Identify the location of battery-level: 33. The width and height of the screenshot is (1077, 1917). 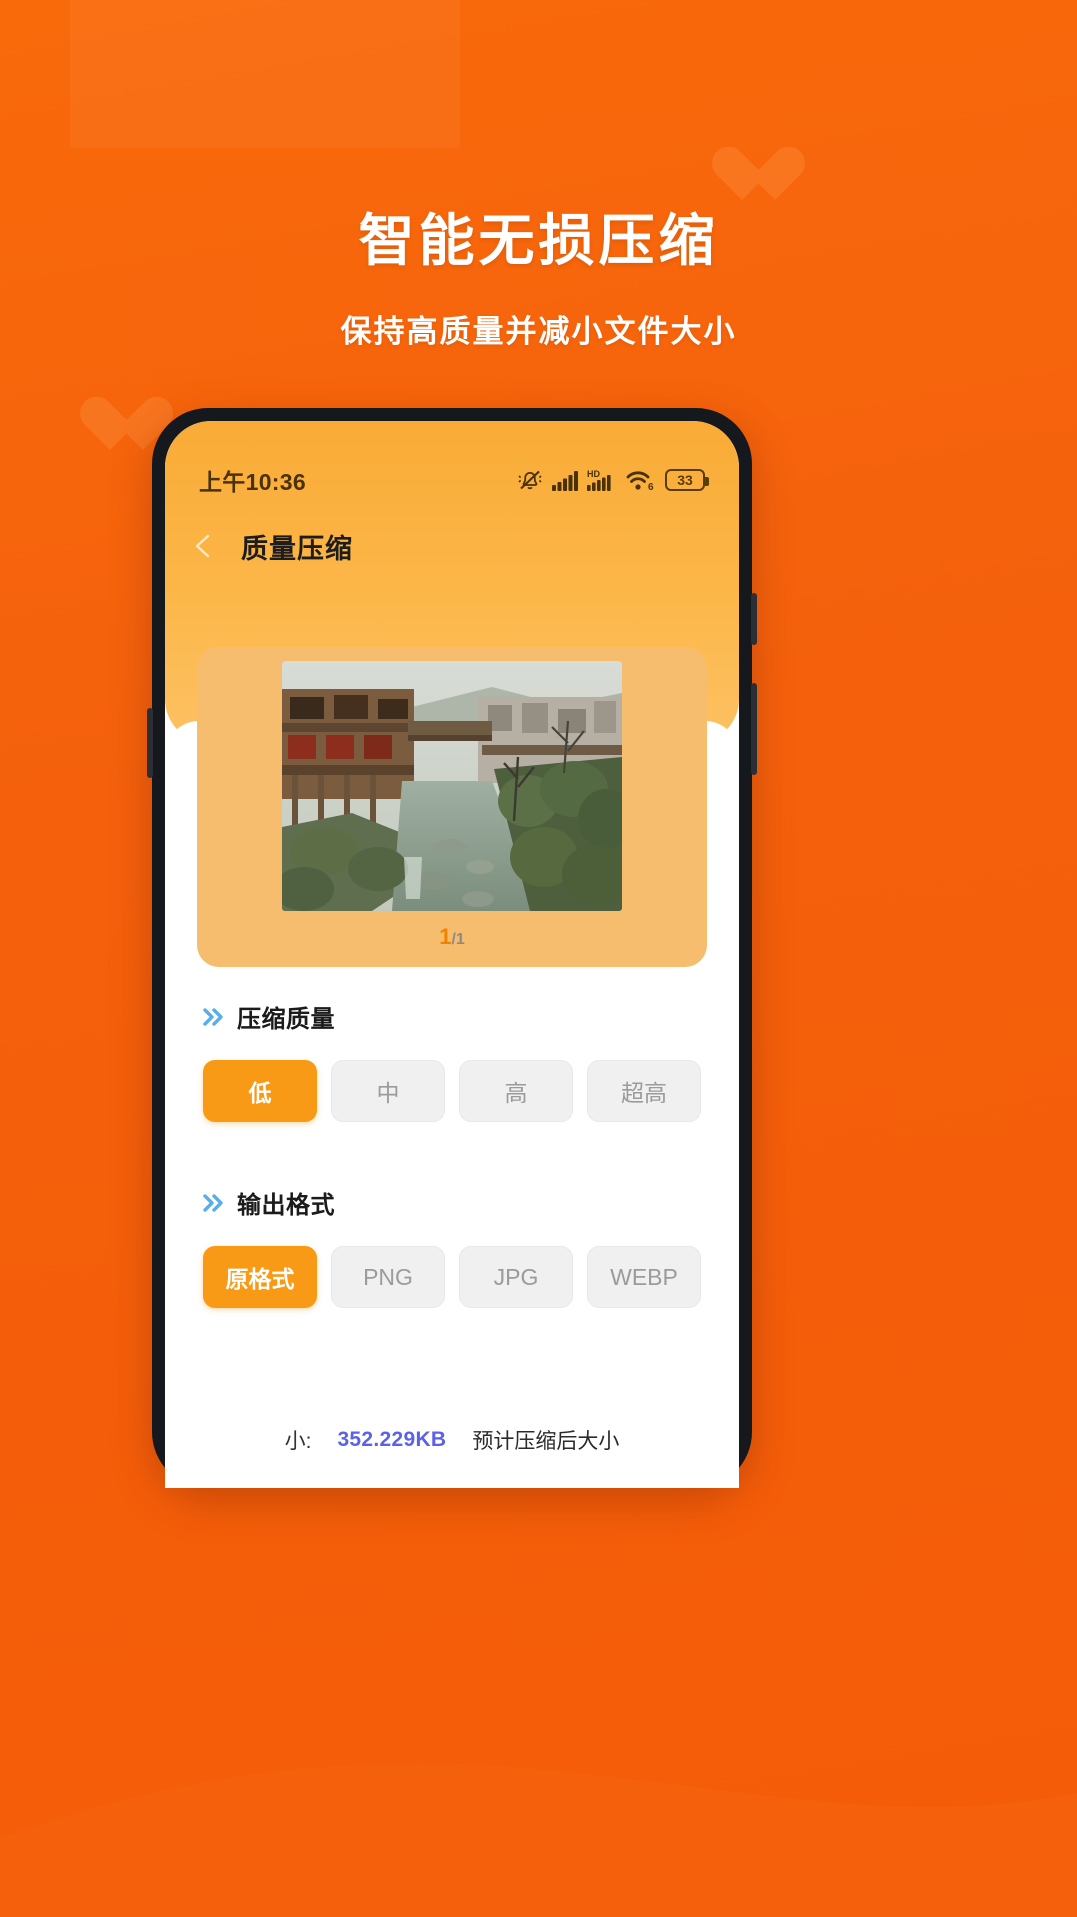
(685, 480).